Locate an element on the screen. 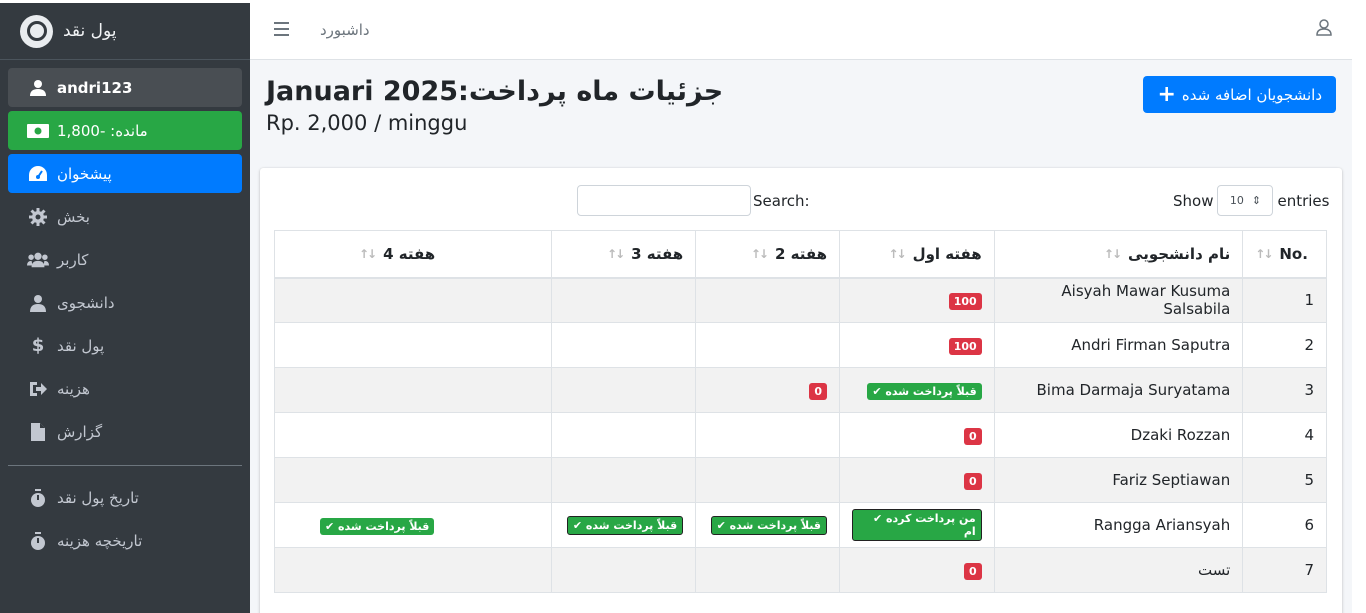  student-name-cell: Bima Darmaja Suryatama is located at coordinates (1118, 390).